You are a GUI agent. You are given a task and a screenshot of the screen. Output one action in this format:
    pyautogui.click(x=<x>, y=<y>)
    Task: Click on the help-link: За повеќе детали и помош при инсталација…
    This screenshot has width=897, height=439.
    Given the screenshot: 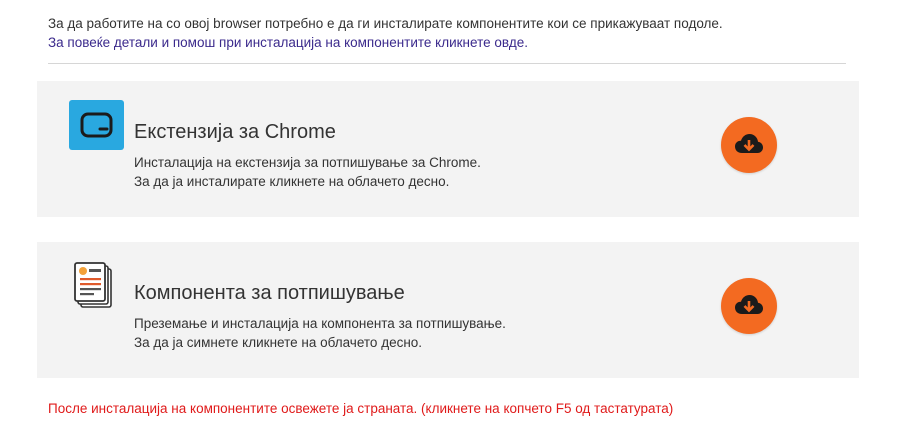 What is the action you would take?
    pyautogui.click(x=288, y=42)
    